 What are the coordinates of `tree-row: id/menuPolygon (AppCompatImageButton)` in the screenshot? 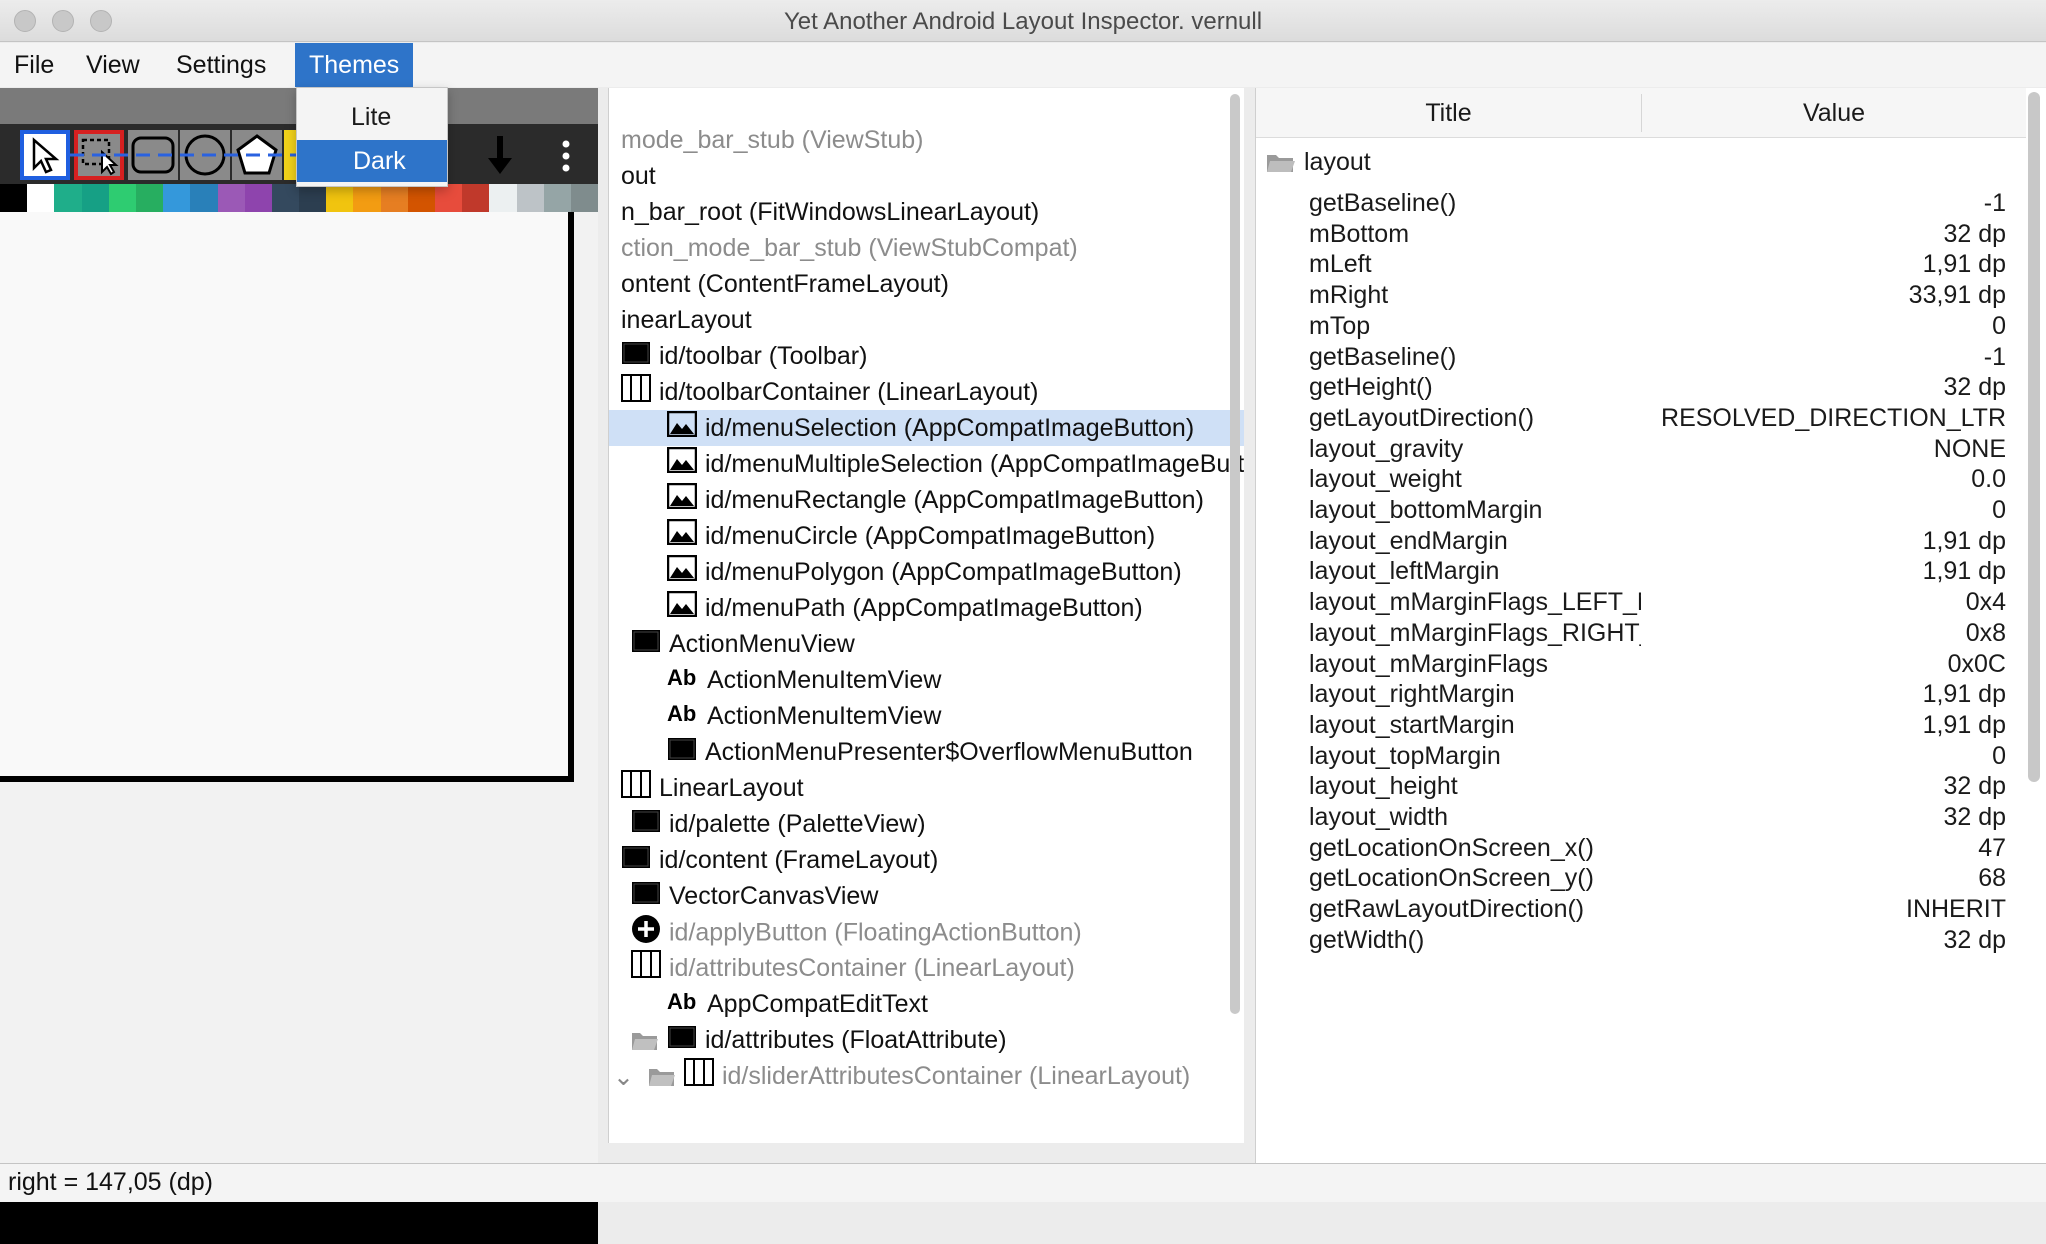 It's located at (926, 572).